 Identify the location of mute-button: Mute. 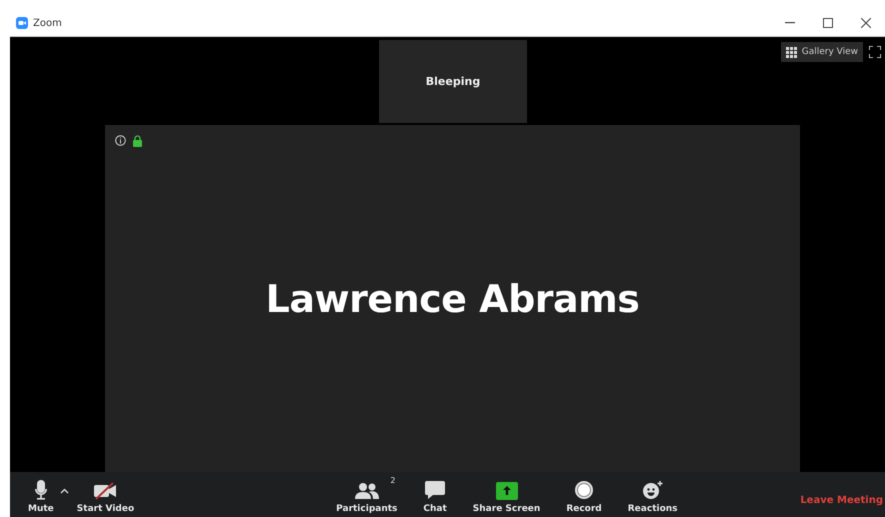
(41, 494).